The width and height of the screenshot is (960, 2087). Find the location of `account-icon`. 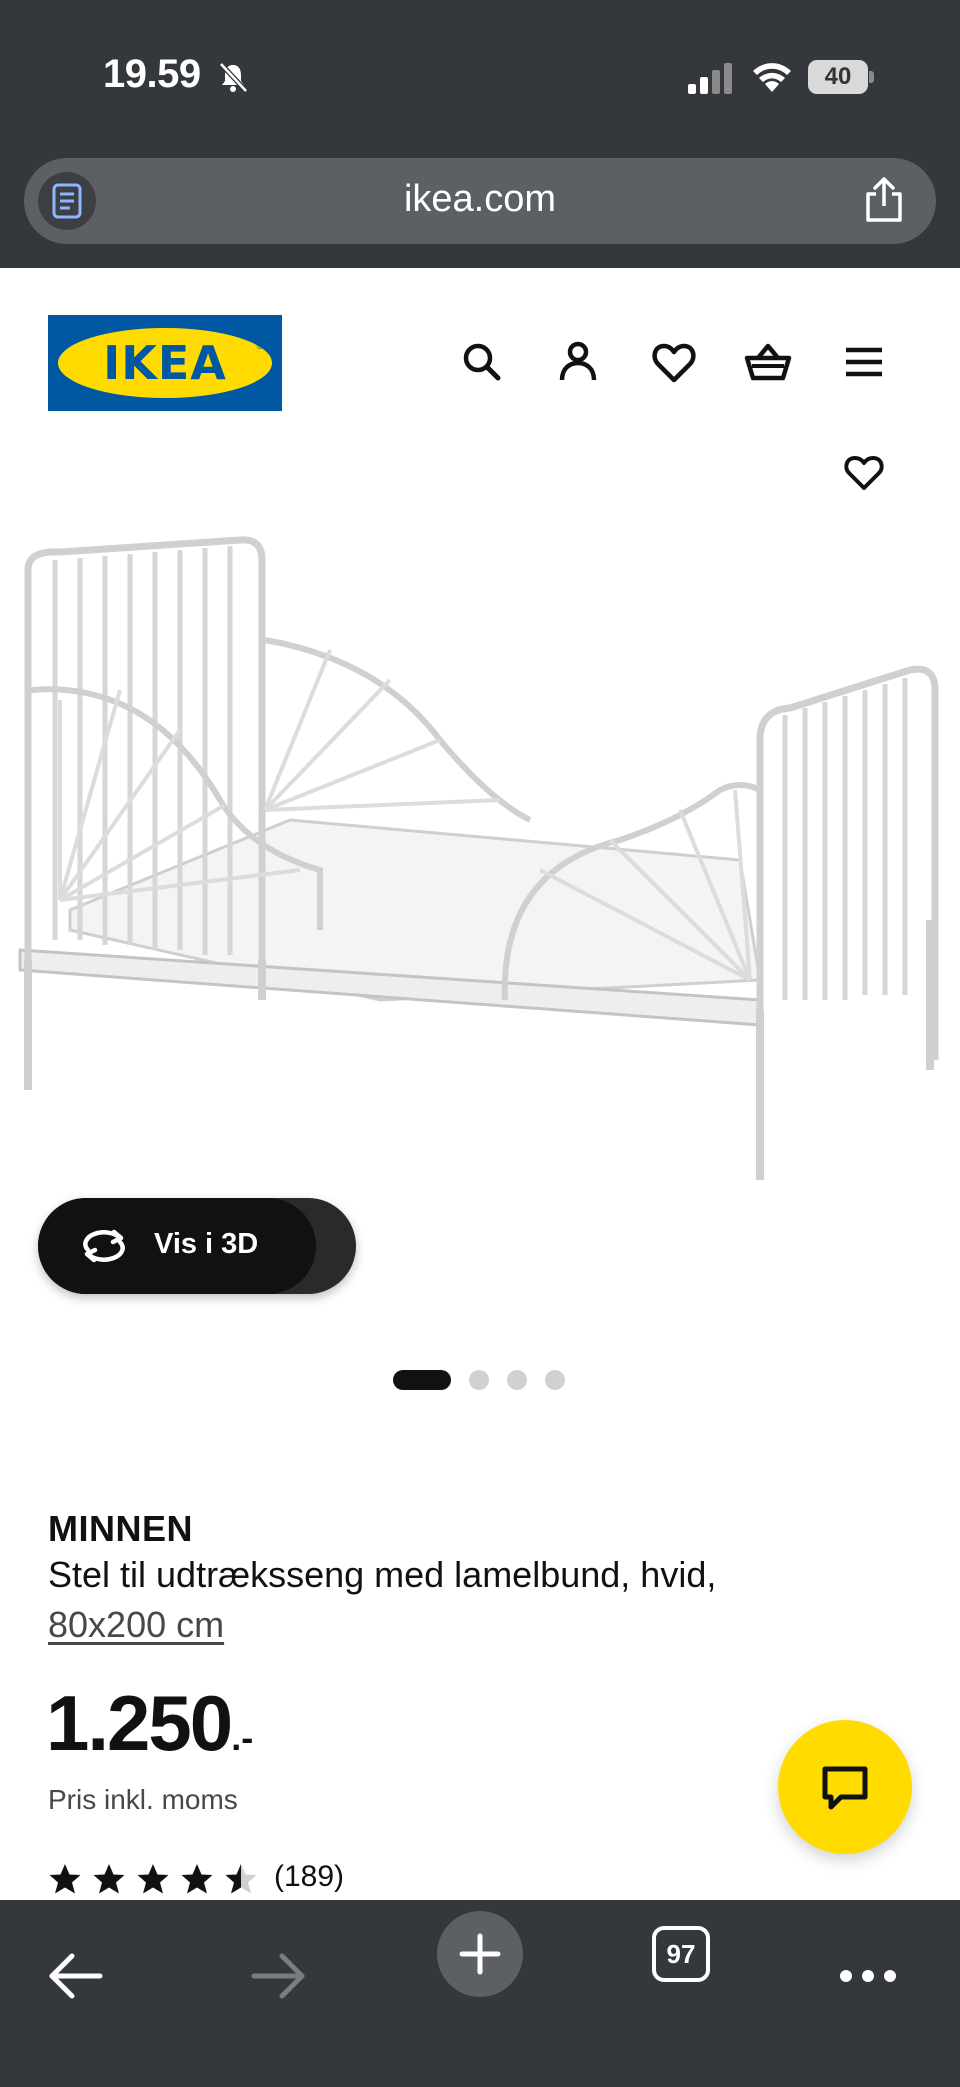

account-icon is located at coordinates (578, 362).